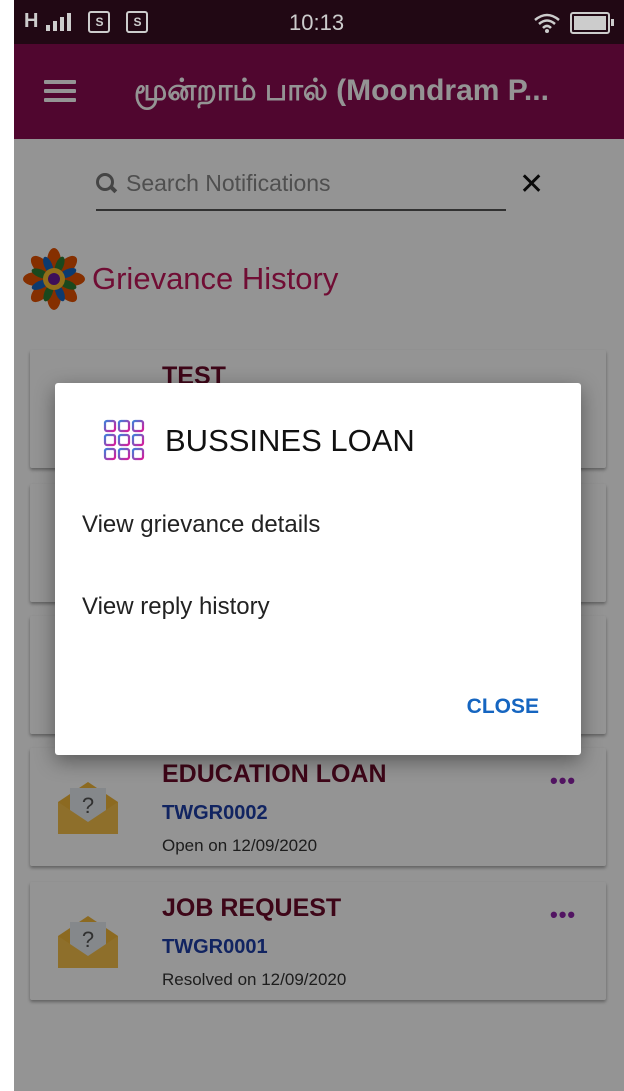 The image size is (624, 1091). What do you see at coordinates (290, 440) in the screenshot?
I see `dialog-title: BUSSINES LOAN` at bounding box center [290, 440].